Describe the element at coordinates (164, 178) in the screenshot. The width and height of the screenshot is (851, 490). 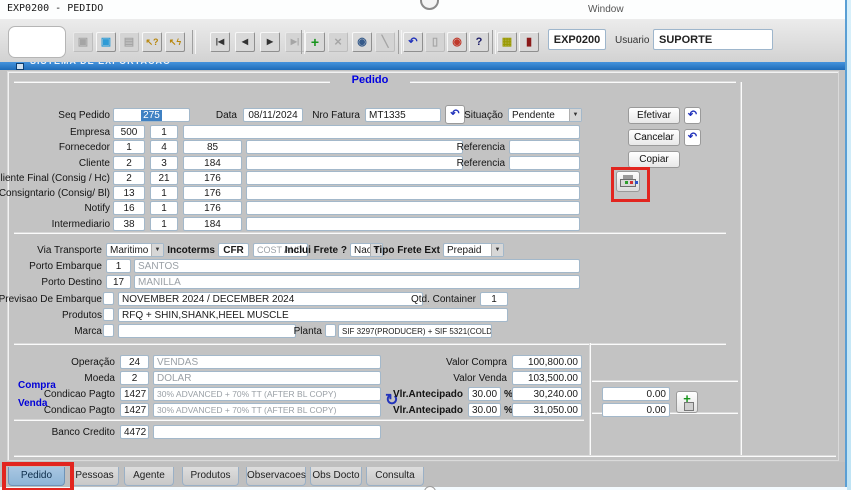
I see `cliente-final-field-2: 21` at that location.